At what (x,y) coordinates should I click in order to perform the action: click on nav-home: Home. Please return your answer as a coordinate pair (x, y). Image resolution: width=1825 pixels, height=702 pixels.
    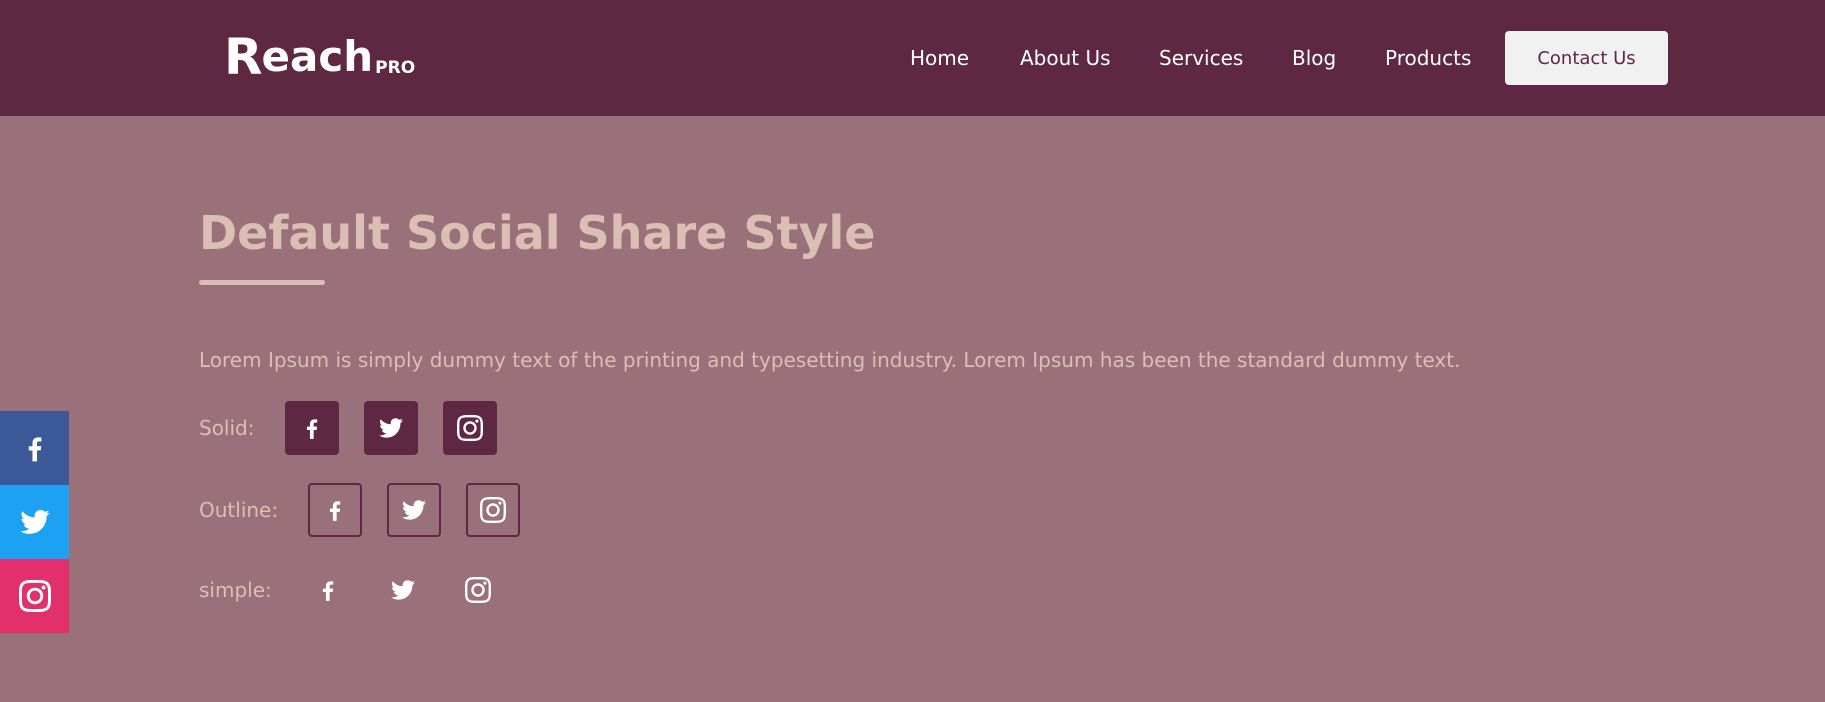
    Looking at the image, I should click on (939, 58).